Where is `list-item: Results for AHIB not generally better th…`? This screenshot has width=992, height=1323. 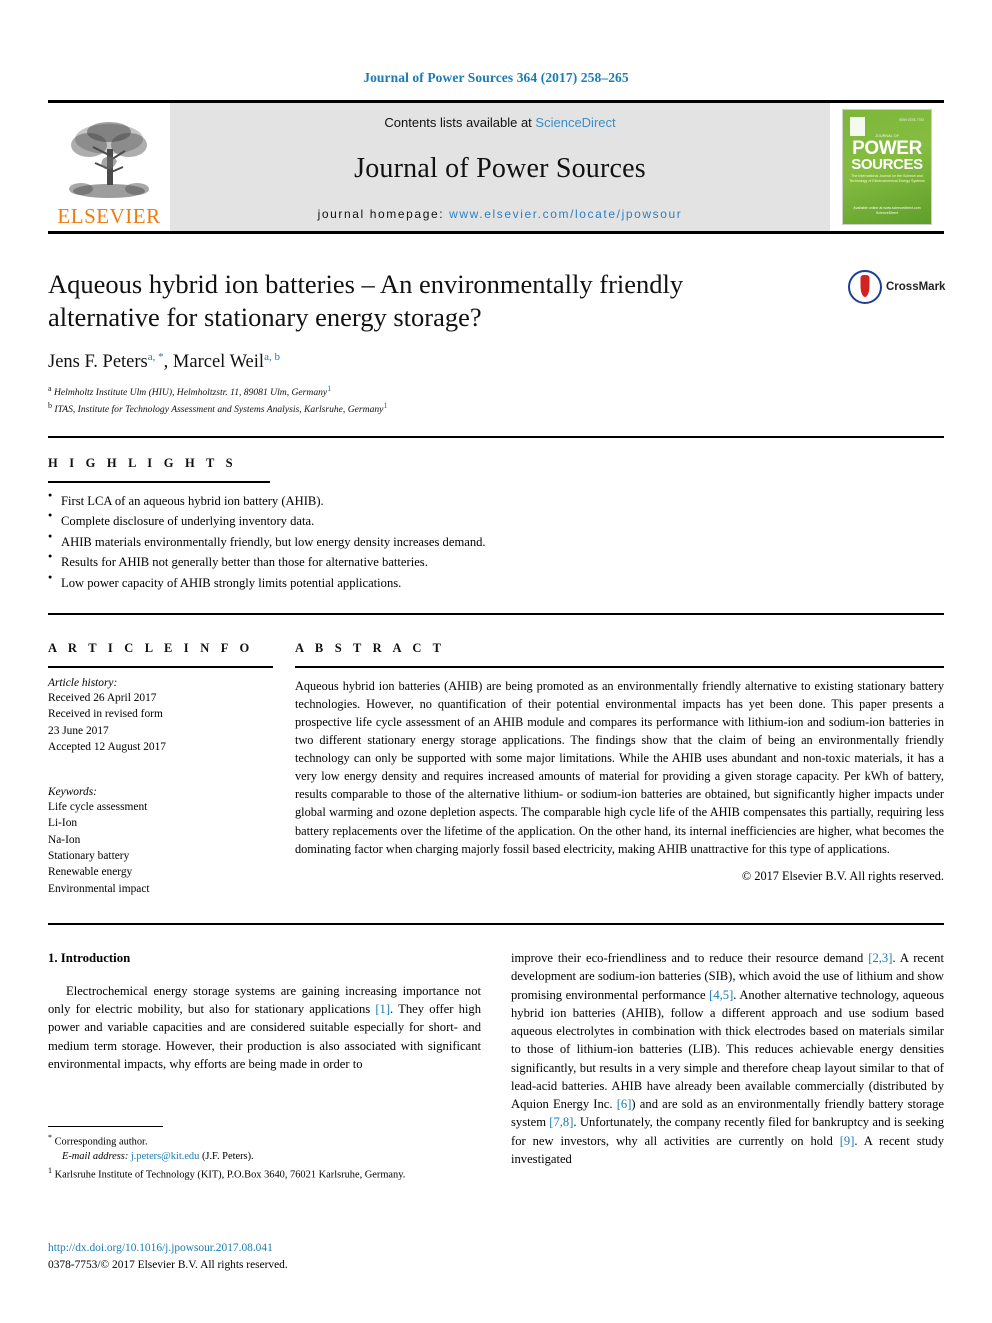
list-item: Results for AHIB not generally better th… is located at coordinates (496, 561).